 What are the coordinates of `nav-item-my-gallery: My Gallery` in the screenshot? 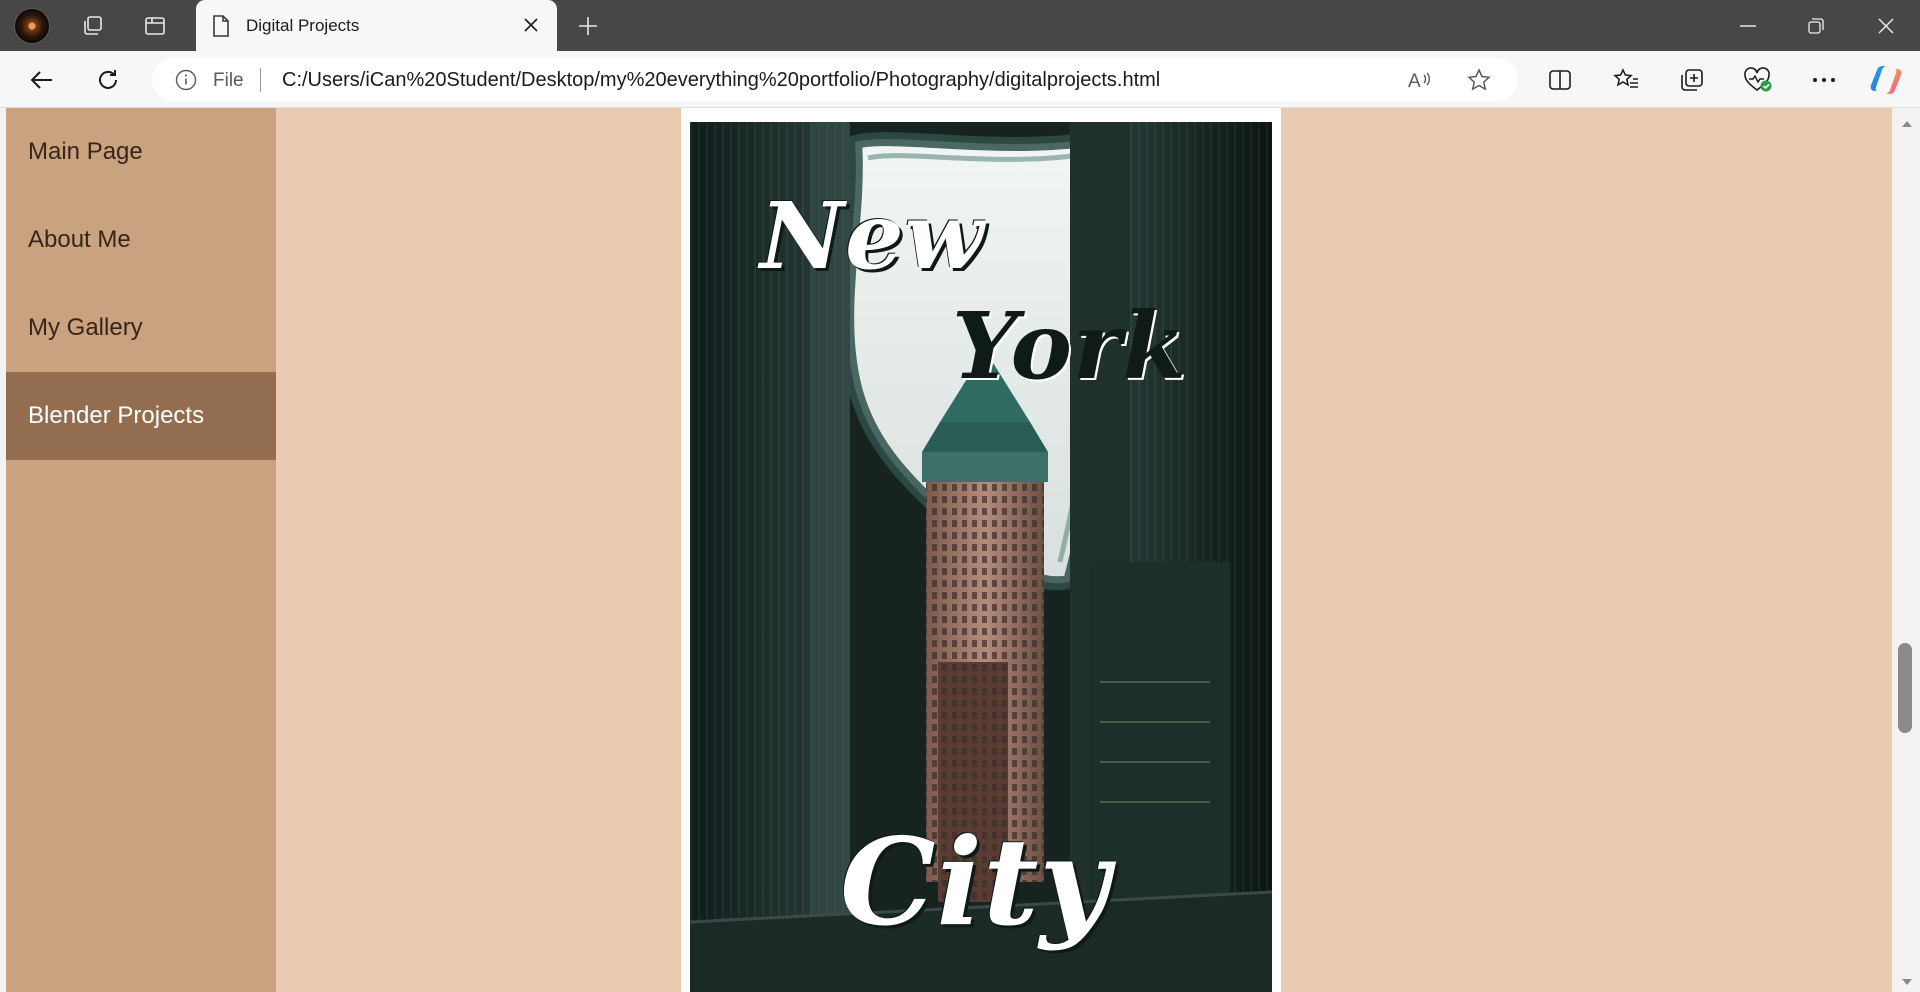 It's located at (141, 328).